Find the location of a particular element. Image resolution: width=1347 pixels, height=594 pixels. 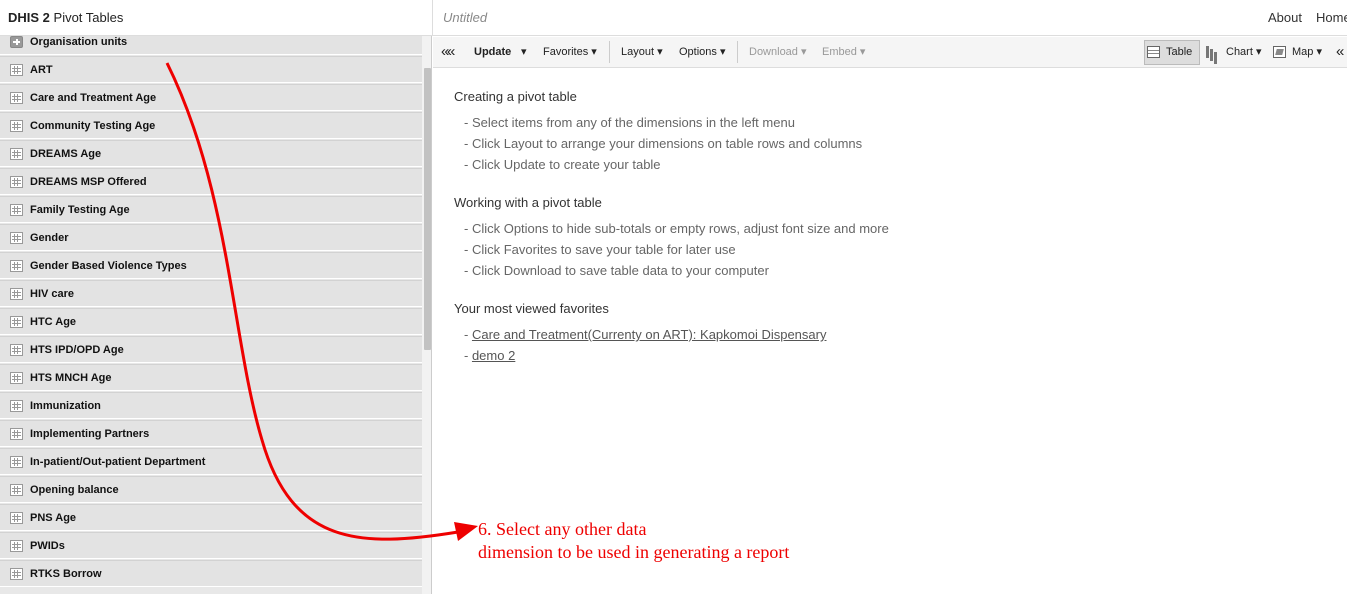

expand-right-button: « is located at coordinates (1340, 52).